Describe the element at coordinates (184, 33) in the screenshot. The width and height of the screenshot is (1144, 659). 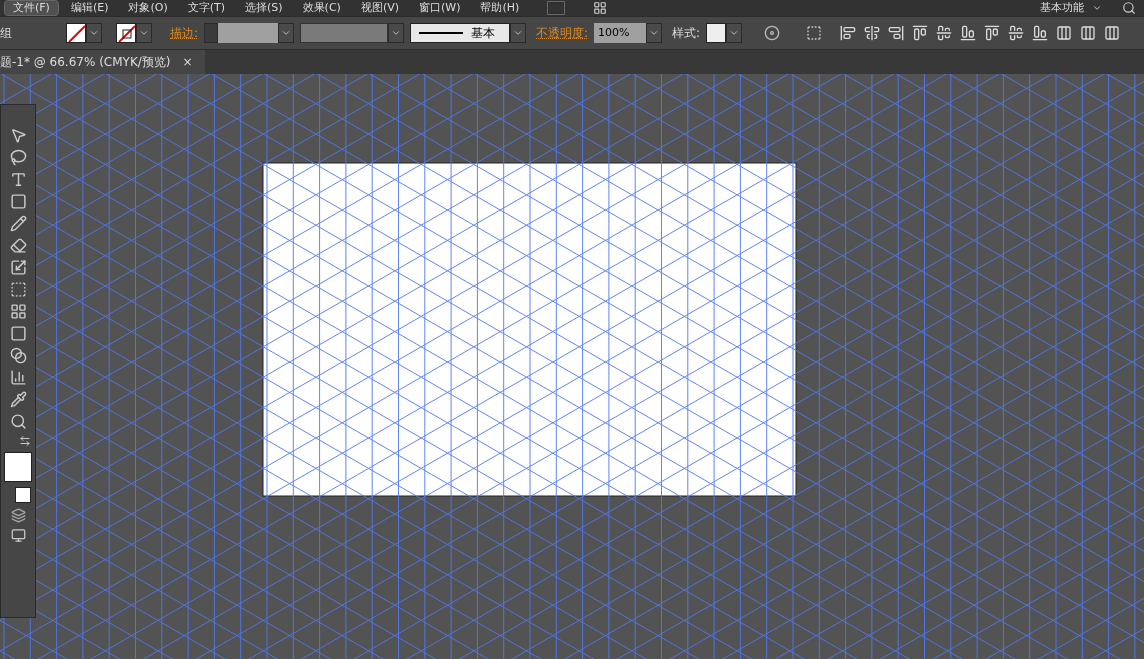
I see `stroke-label: 描边:` at that location.